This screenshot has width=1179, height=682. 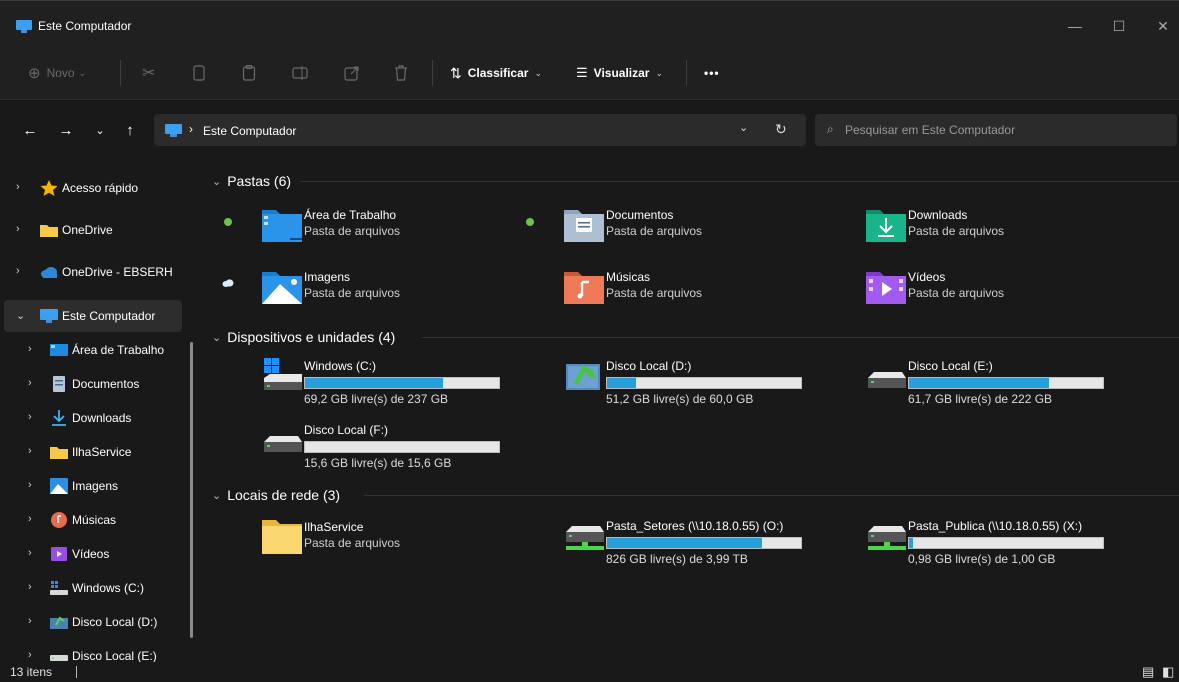 I want to click on refresh-icon: ↻, so click(x=781, y=129).